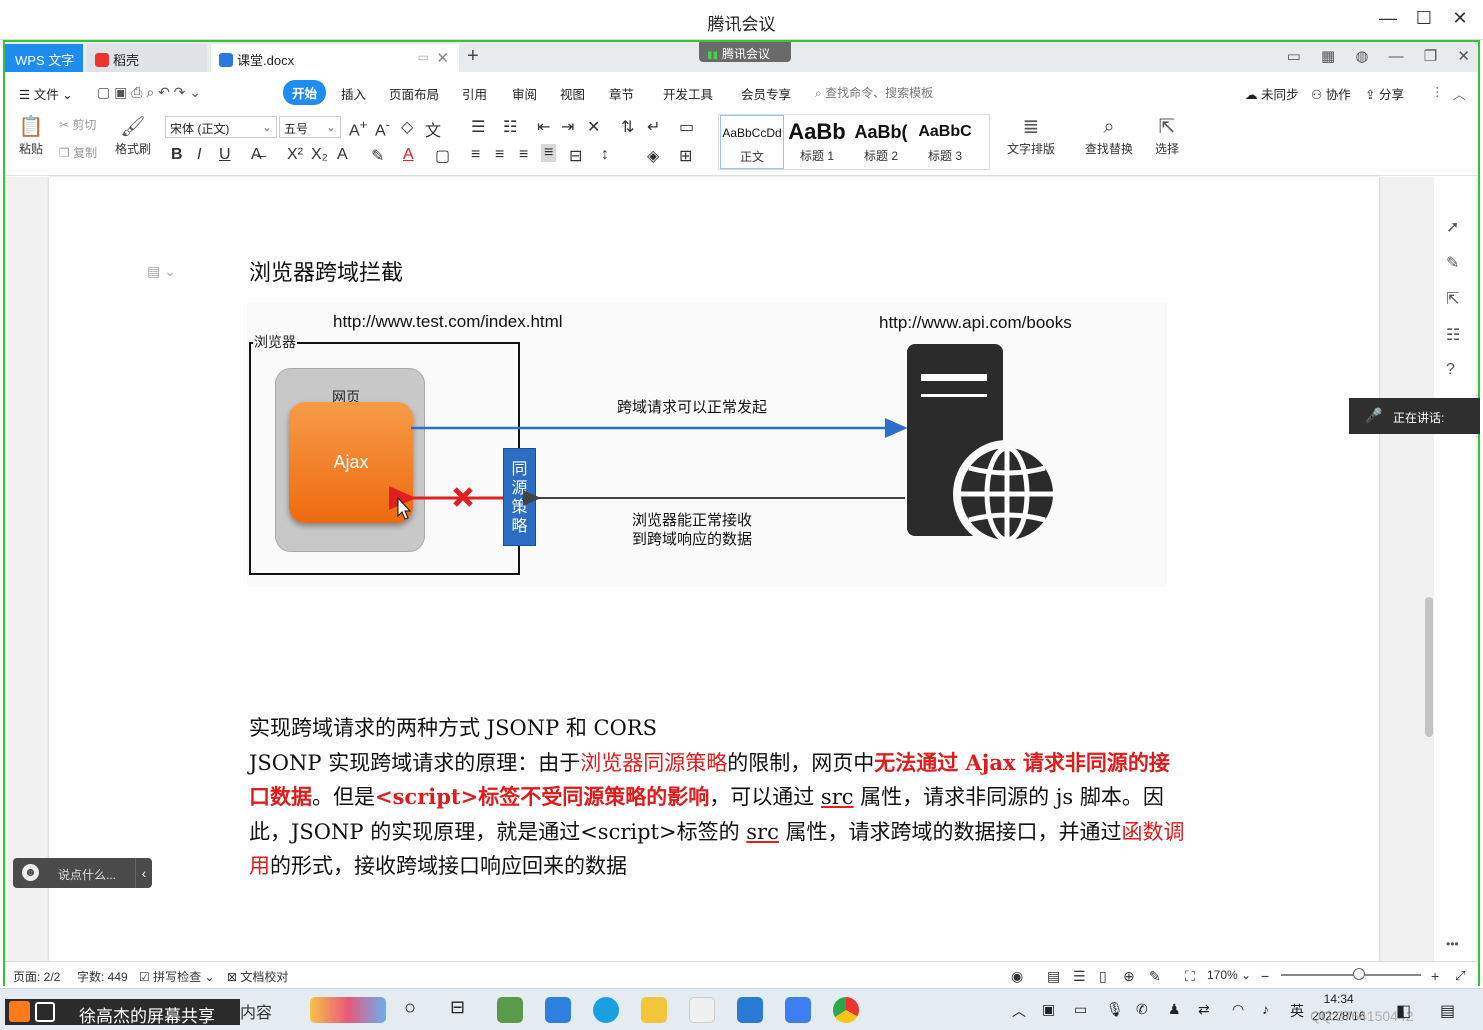  Describe the element at coordinates (1115, 1009) in the screenshot. I see `microphone-icon: 🎙` at that location.